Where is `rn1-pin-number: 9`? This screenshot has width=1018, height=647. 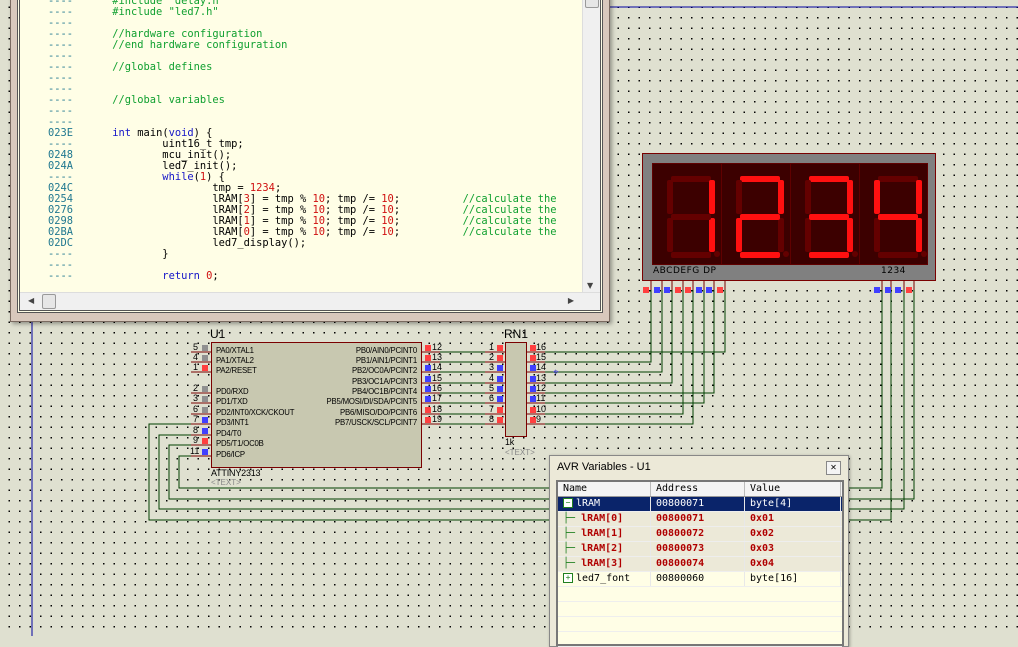 rn1-pin-number: 9 is located at coordinates (539, 419).